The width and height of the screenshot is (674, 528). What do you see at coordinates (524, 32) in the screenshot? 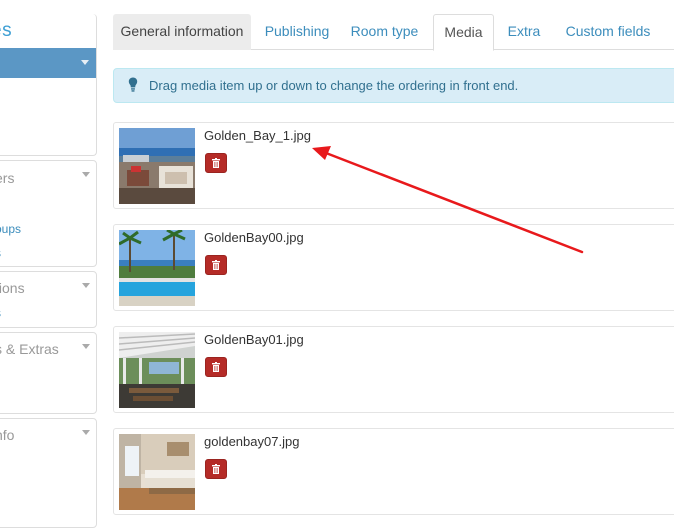
I see `tab-extra: Extra` at bounding box center [524, 32].